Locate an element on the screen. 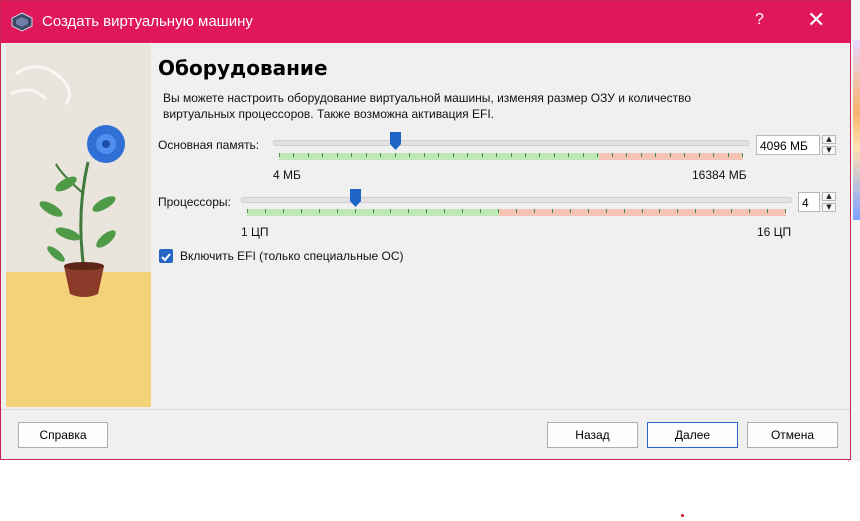 The image size is (860, 521). memory-spin-buttons: ▲ ▼ is located at coordinates (829, 145).